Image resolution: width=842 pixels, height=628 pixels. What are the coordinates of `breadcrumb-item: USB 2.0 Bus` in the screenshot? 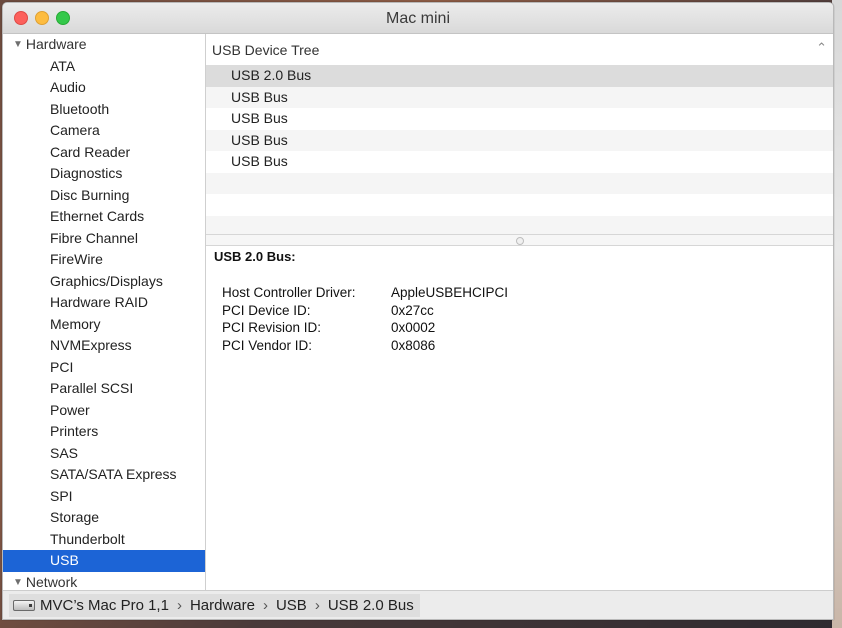 It's located at (371, 605).